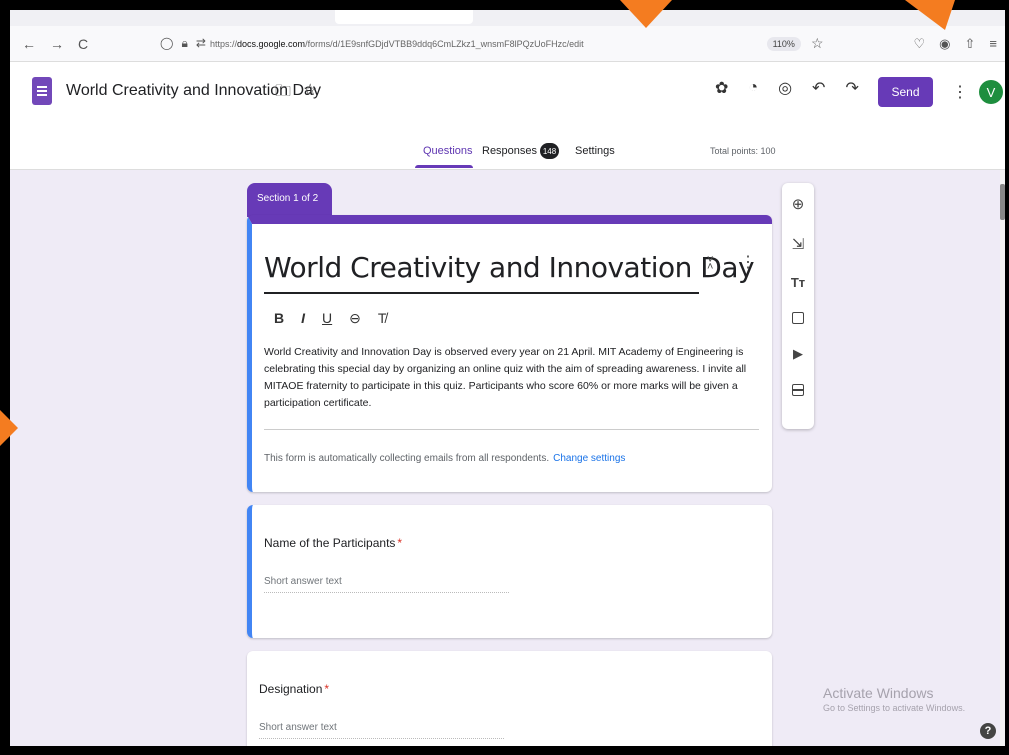  I want to click on more-options-icon: ⋮, so click(960, 92).